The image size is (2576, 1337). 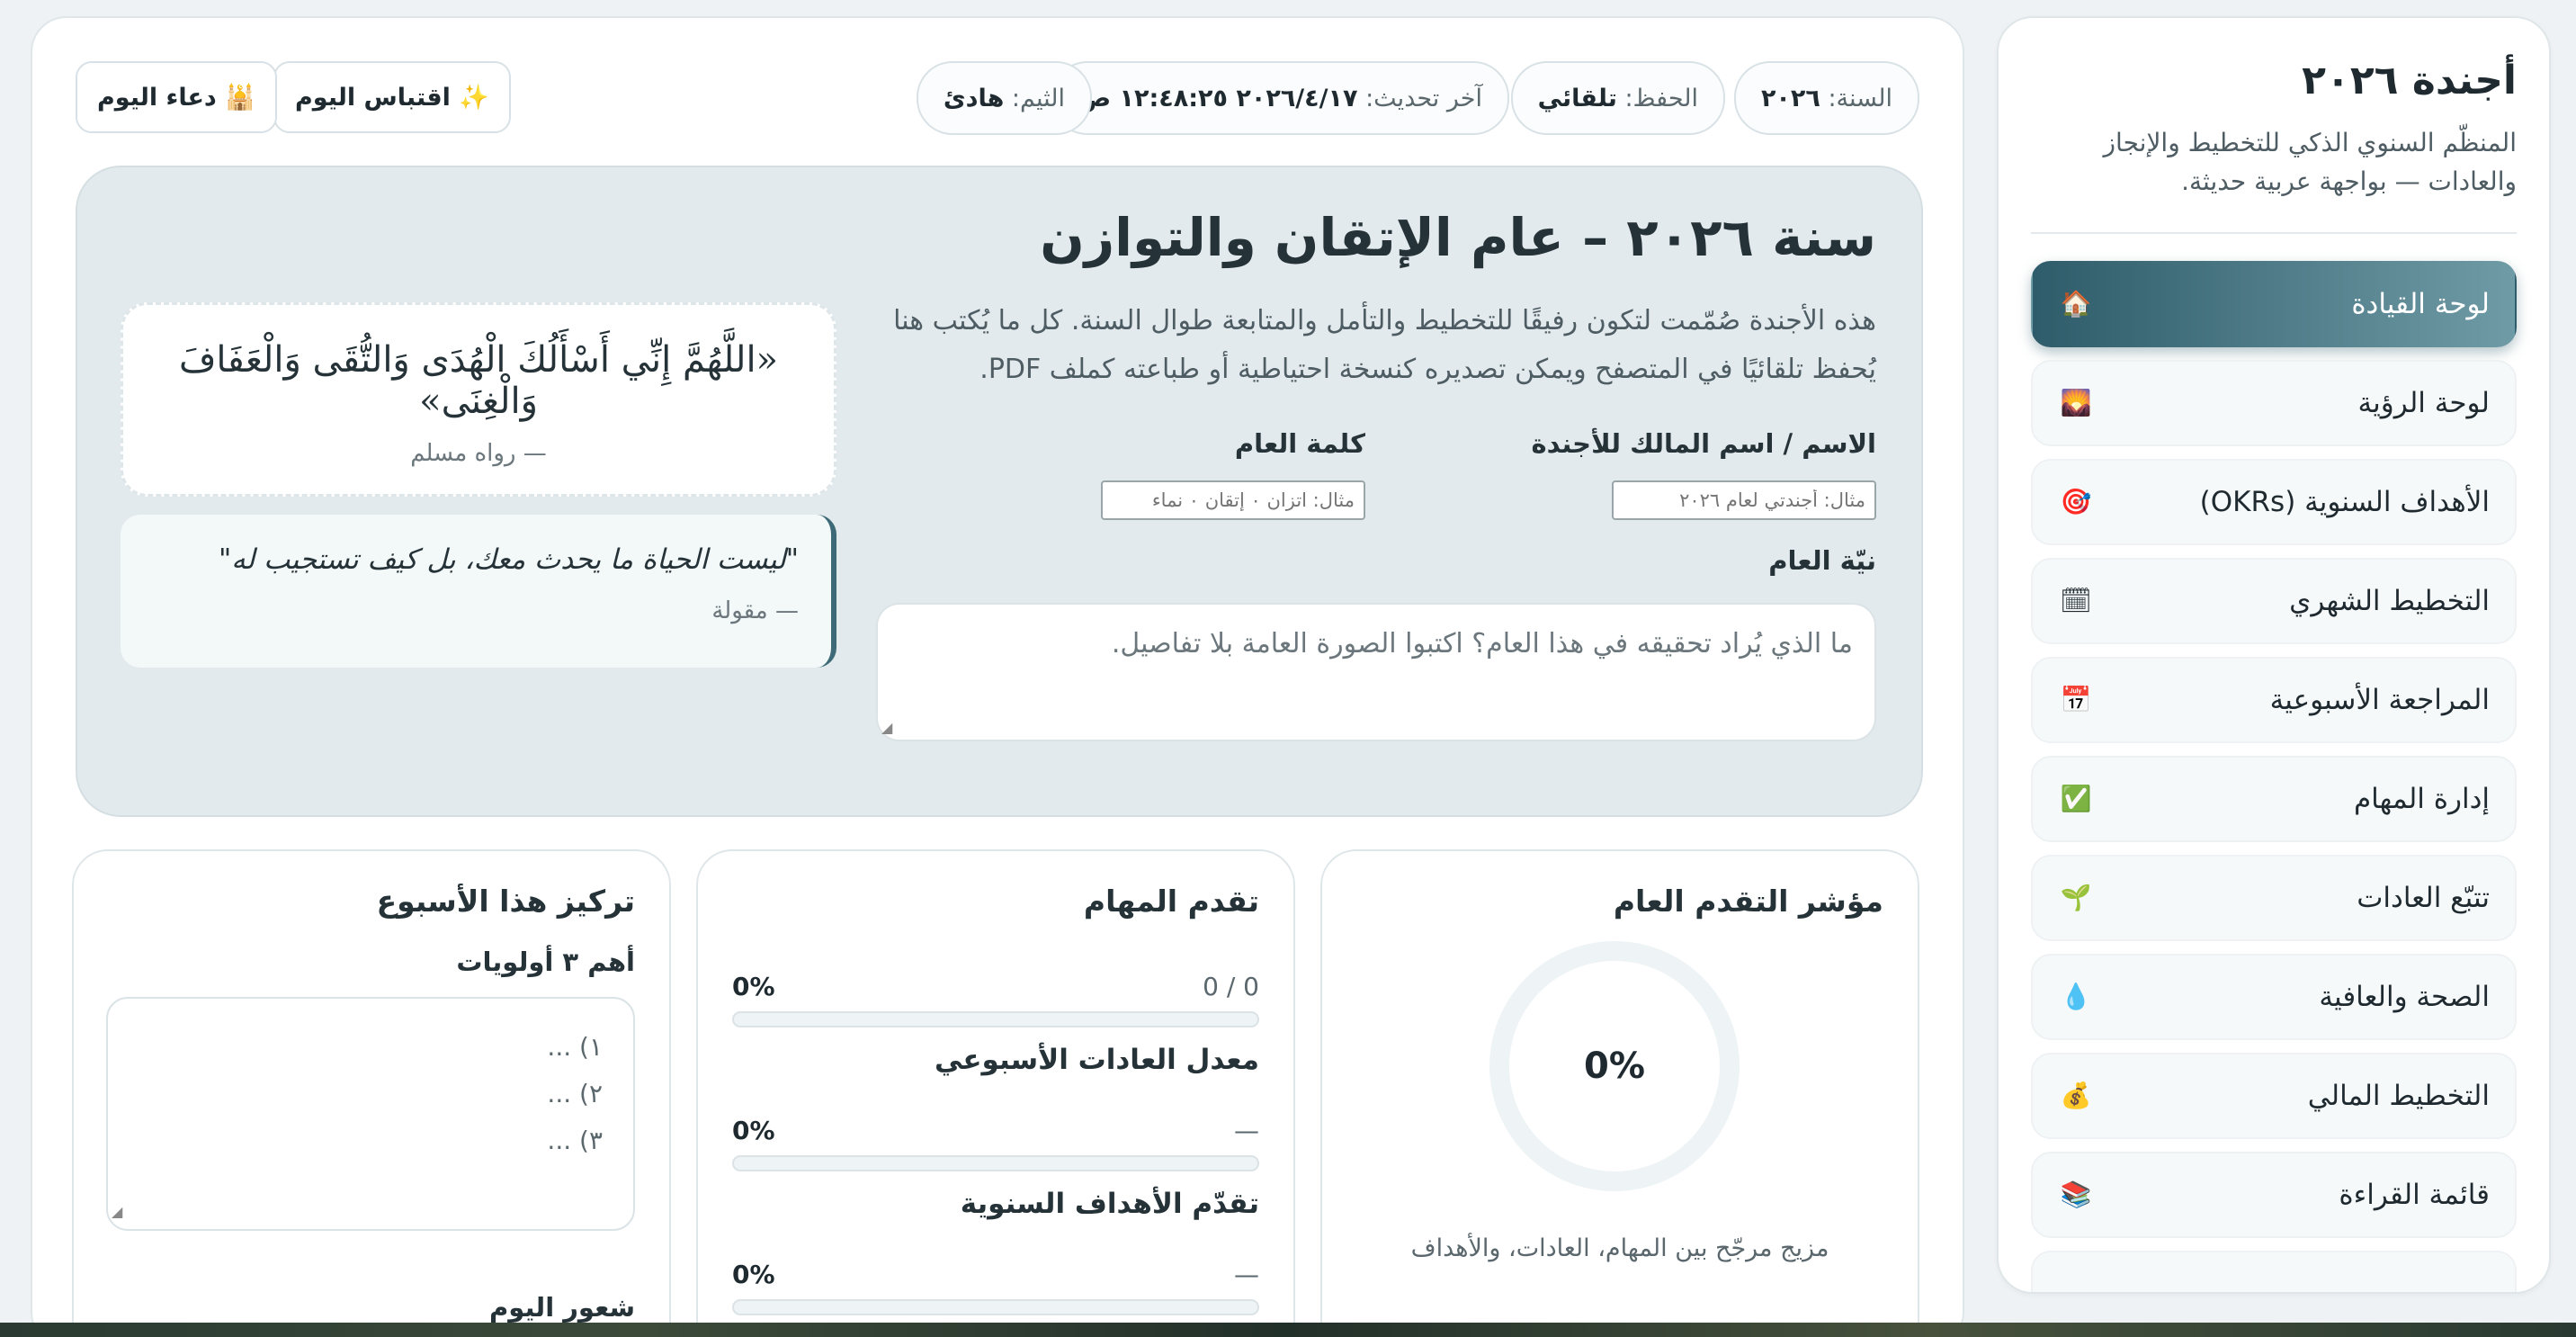 What do you see at coordinates (1109, 1204) in the screenshot?
I see `goals-progress-label: تقدّم الأهداف السنوية` at bounding box center [1109, 1204].